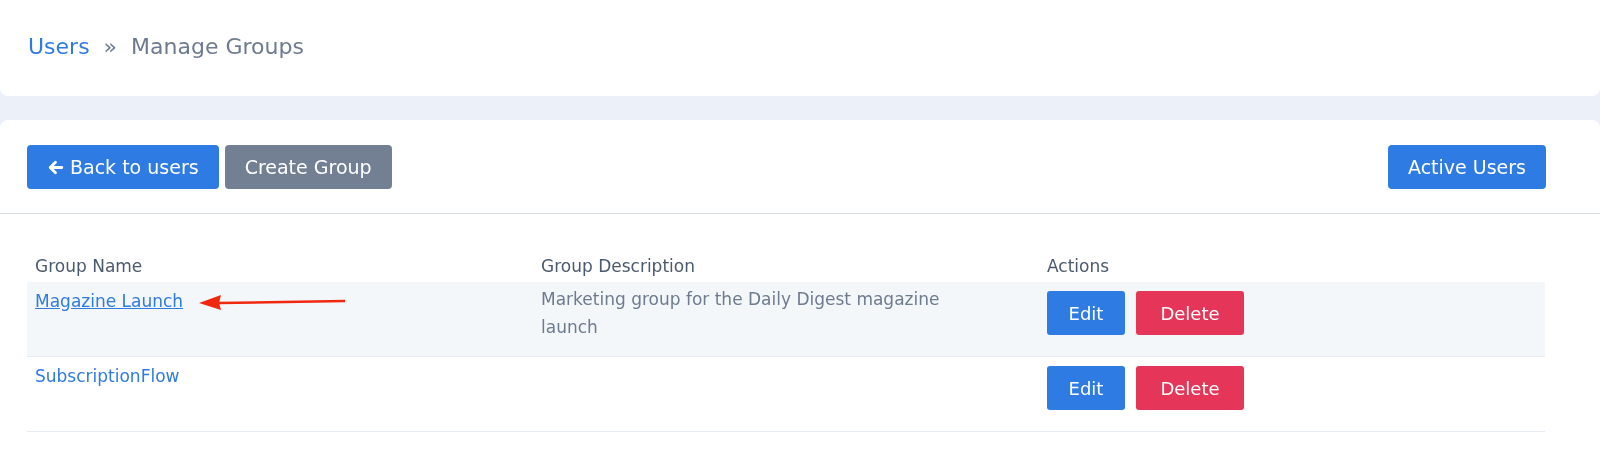 The width and height of the screenshot is (1600, 471). Describe the element at coordinates (123, 167) in the screenshot. I see `toolbar-button: Back to users` at that location.